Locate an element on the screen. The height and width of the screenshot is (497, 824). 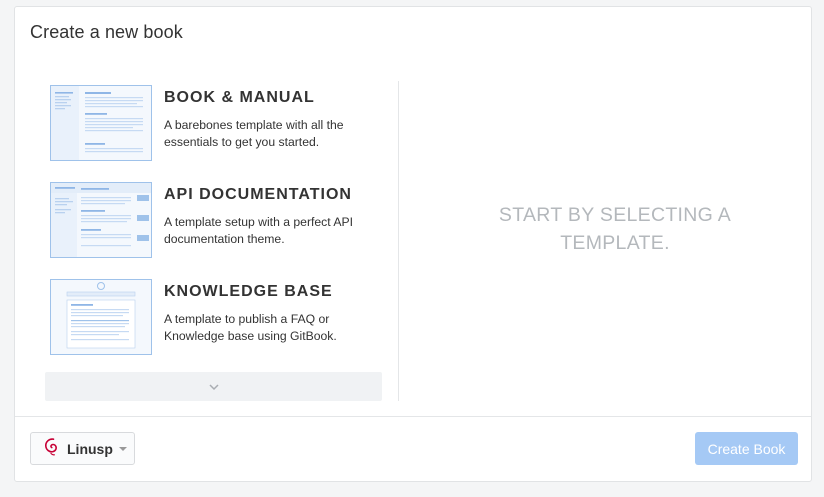
chevron-down-icon is located at coordinates (213, 387).